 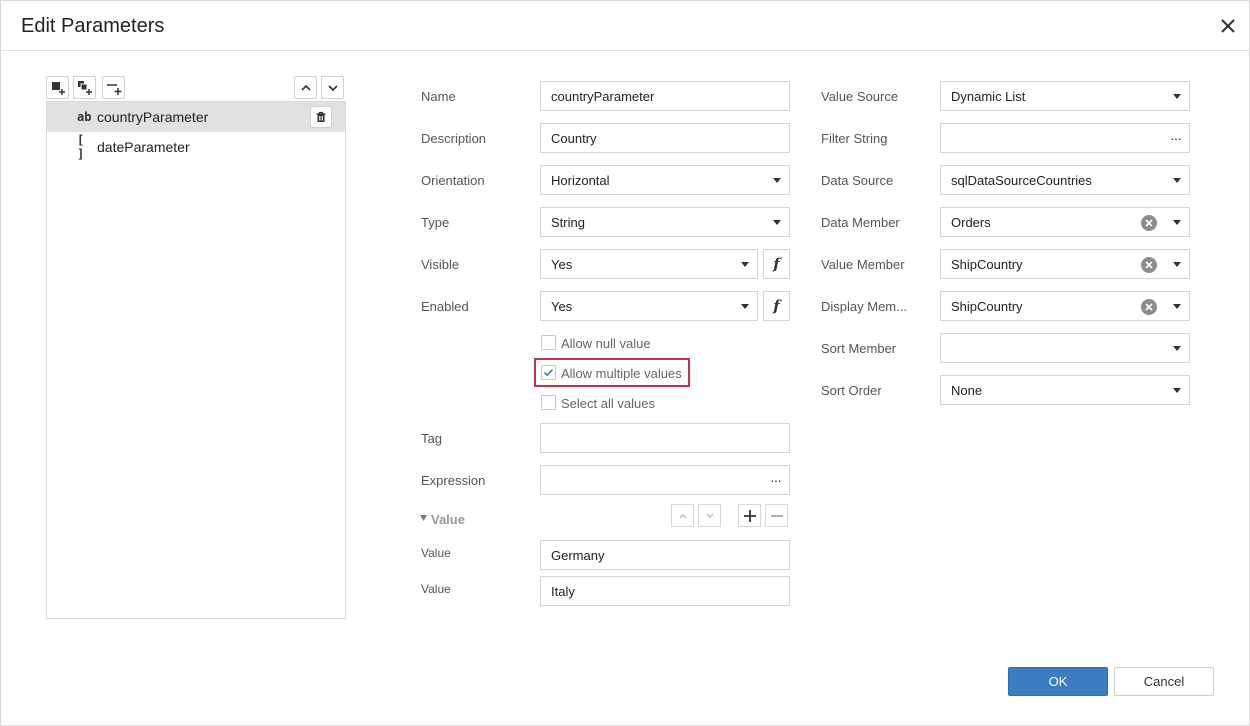 I want to click on add-group-icon, so click(x=84, y=87).